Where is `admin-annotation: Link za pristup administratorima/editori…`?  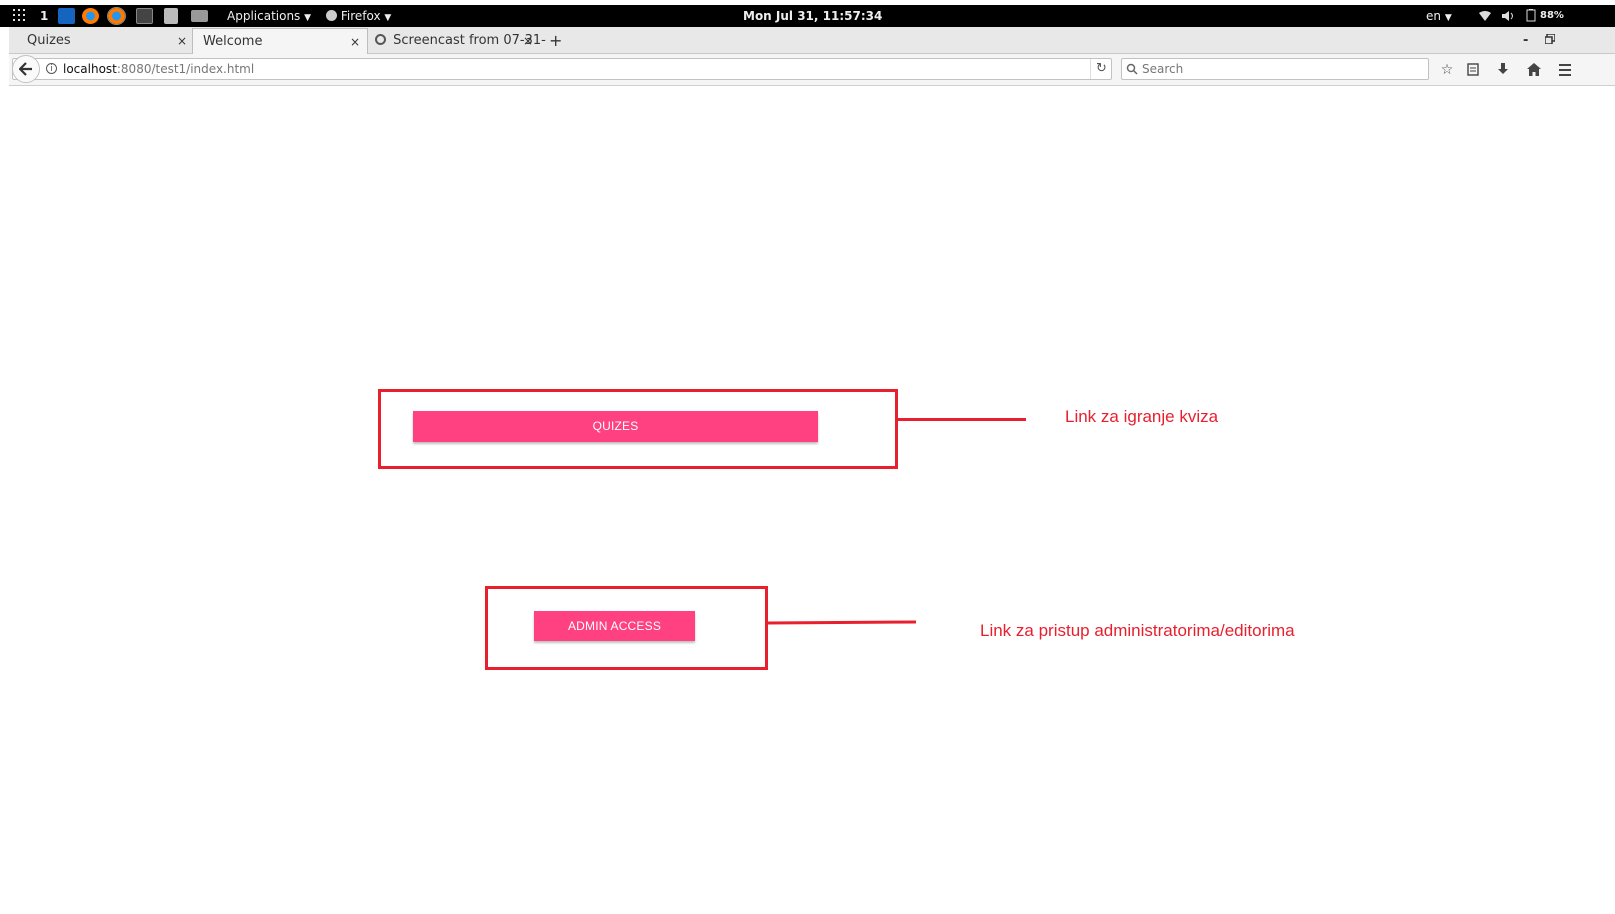
admin-annotation: Link za pristup administratorima/editori… is located at coordinates (1137, 630).